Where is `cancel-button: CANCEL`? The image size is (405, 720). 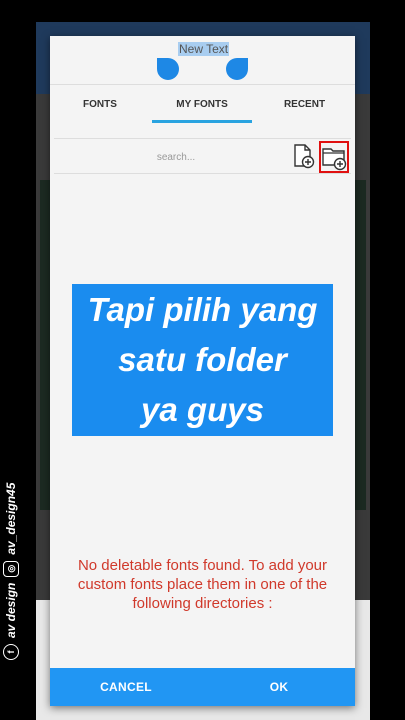
cancel-button: CANCEL is located at coordinates (126, 687).